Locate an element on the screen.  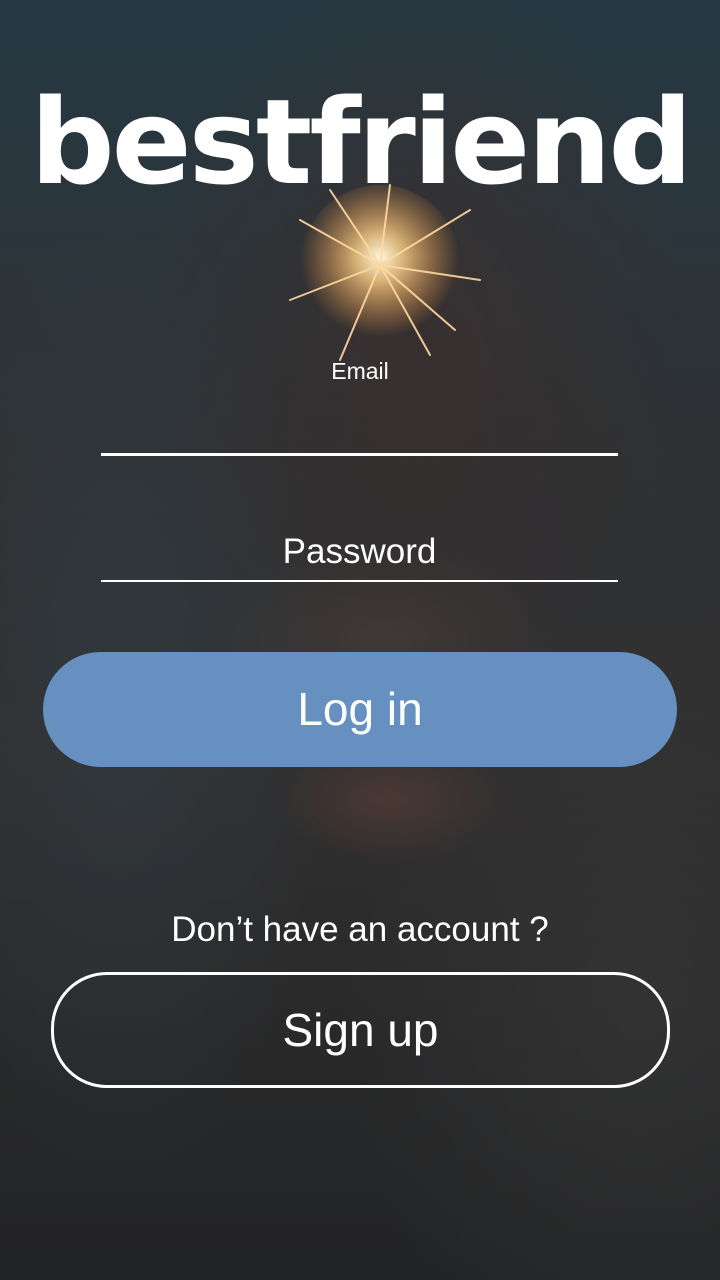
email-underline is located at coordinates (359, 454).